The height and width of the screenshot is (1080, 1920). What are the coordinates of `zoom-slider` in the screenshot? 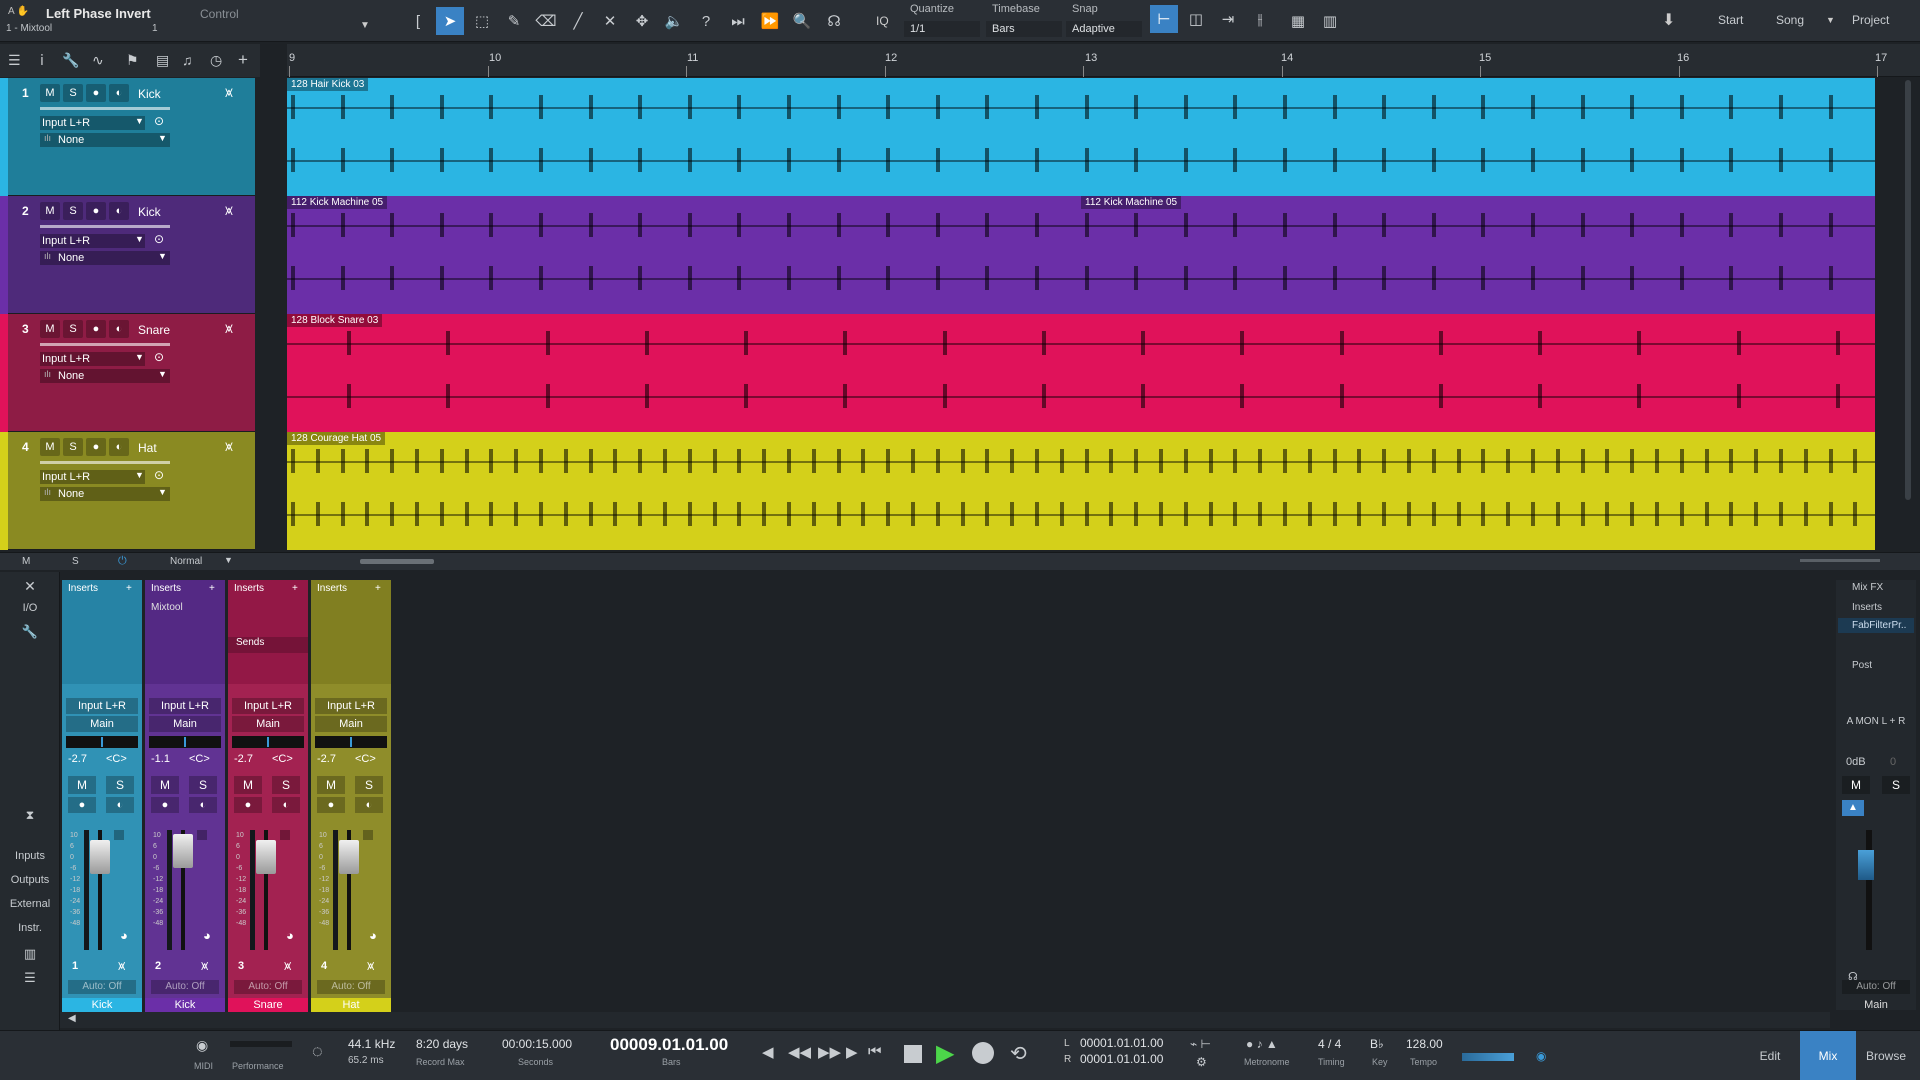 It's located at (1840, 560).